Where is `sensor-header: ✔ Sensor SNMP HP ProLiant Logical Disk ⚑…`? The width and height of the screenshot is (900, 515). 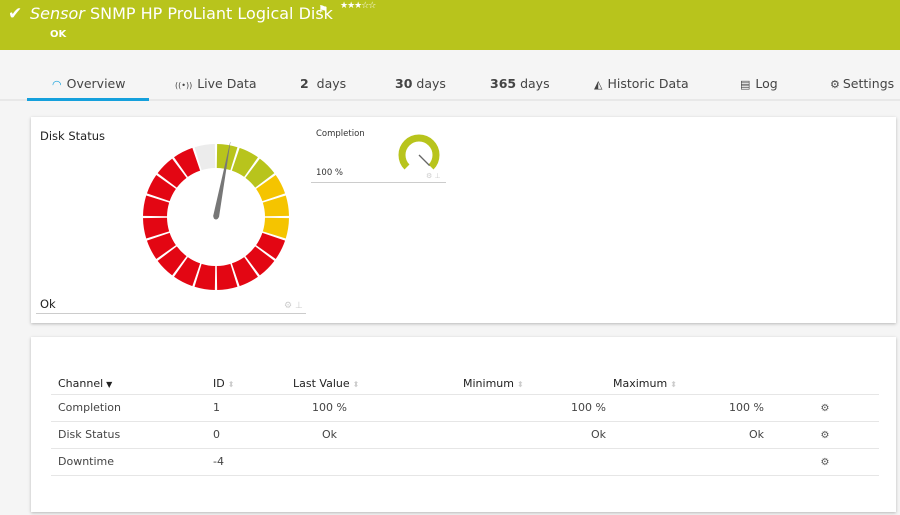
sensor-header: ✔ Sensor SNMP HP ProLiant Logical Disk ⚑… is located at coordinates (450, 25).